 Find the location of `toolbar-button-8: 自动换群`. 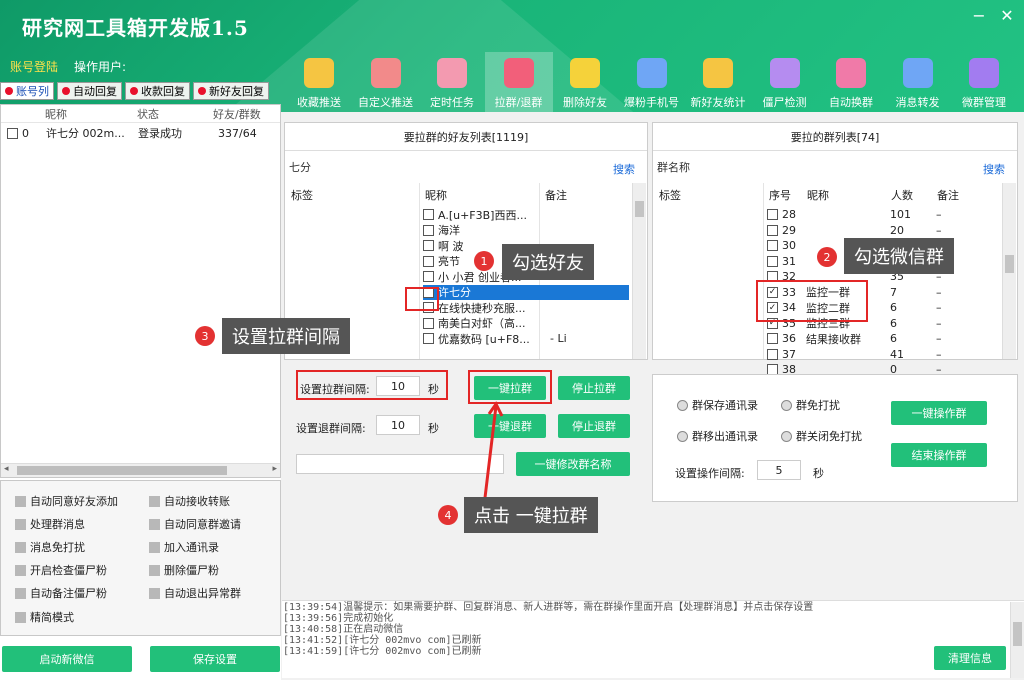

toolbar-button-8: 自动换群 is located at coordinates (851, 82).